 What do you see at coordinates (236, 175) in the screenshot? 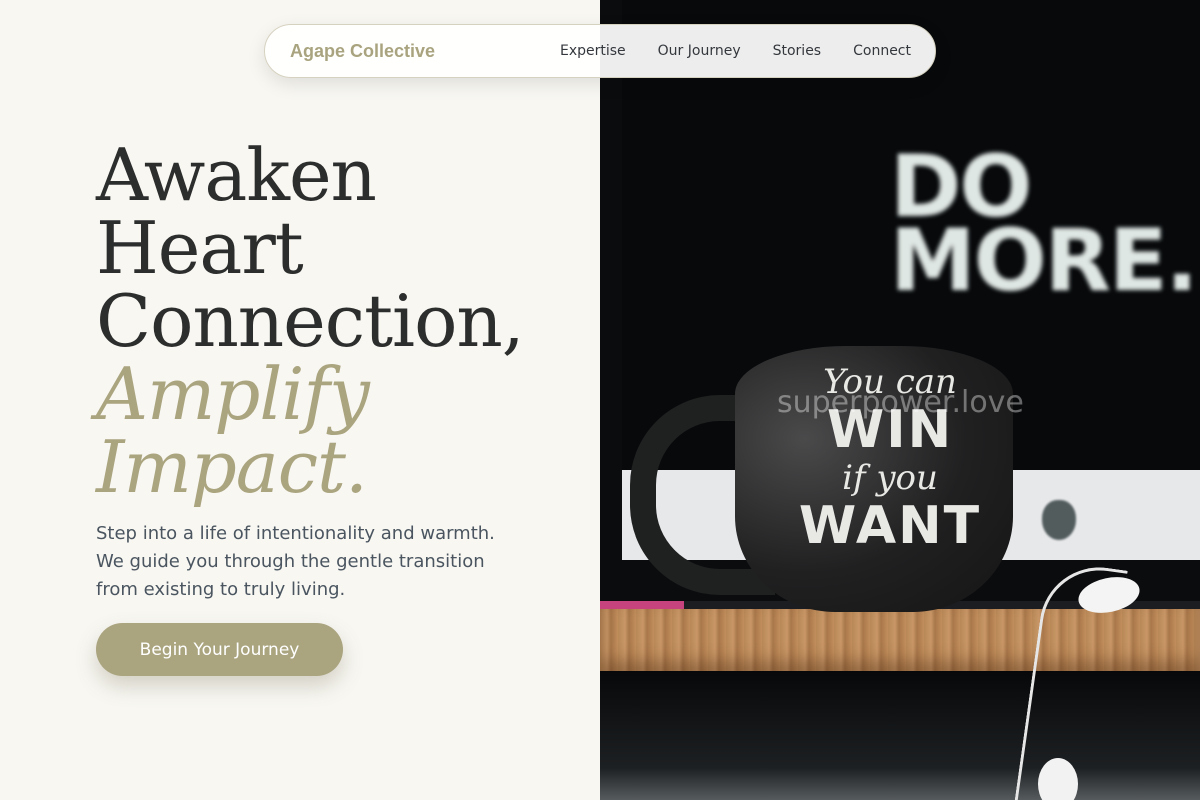
I see `hero-title-line: Awaken` at bounding box center [236, 175].